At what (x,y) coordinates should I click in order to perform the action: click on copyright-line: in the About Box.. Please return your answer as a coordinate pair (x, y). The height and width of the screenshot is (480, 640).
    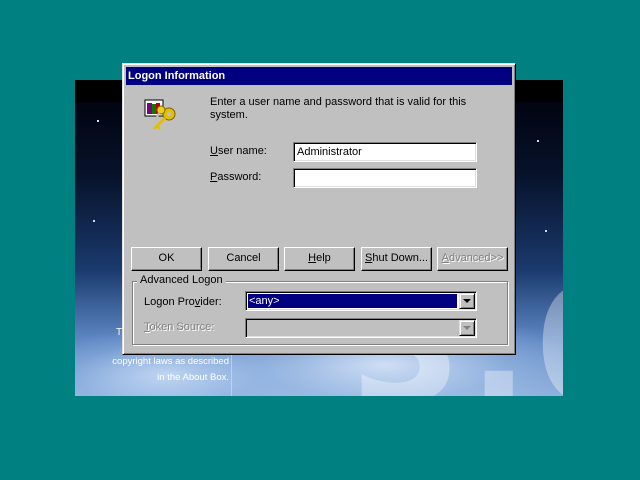
    Looking at the image, I should click on (193, 377).